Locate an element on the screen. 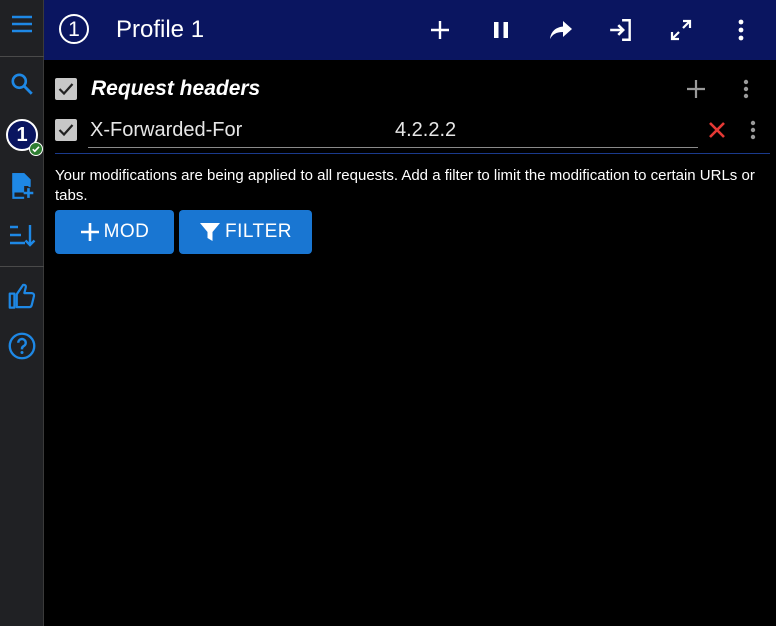 The image size is (776, 626). pause-icon is located at coordinates (501, 30).